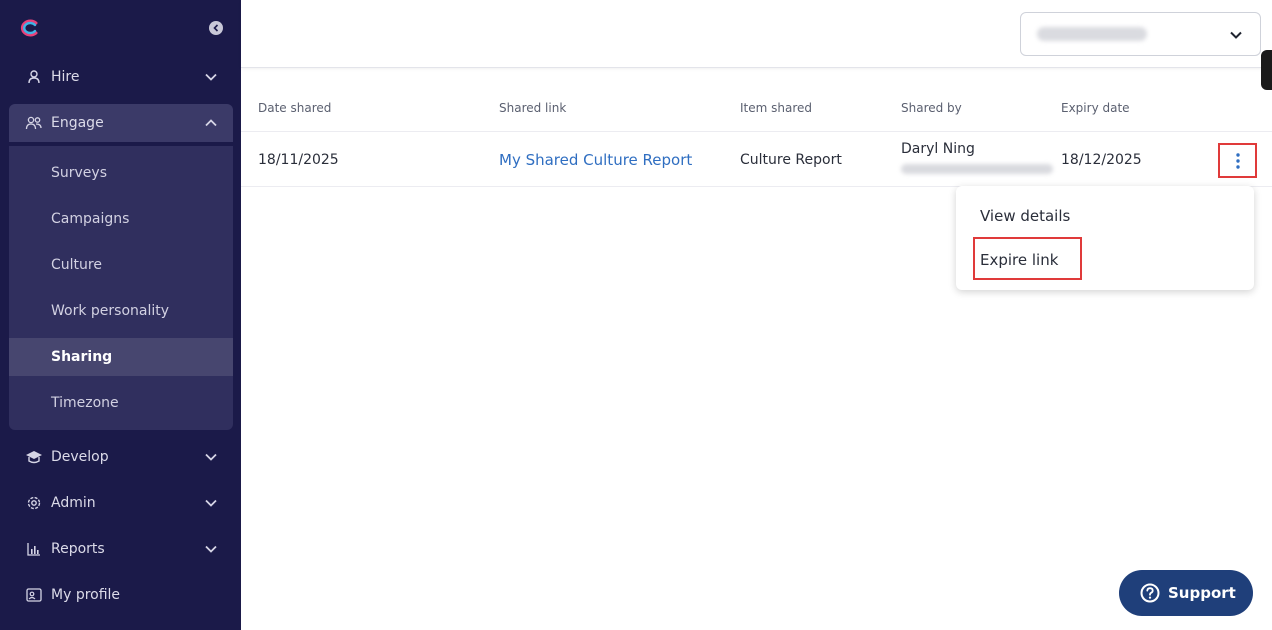 This screenshot has height=630, width=1272. Describe the element at coordinates (34, 595) in the screenshot. I see `id-card-icon` at that location.